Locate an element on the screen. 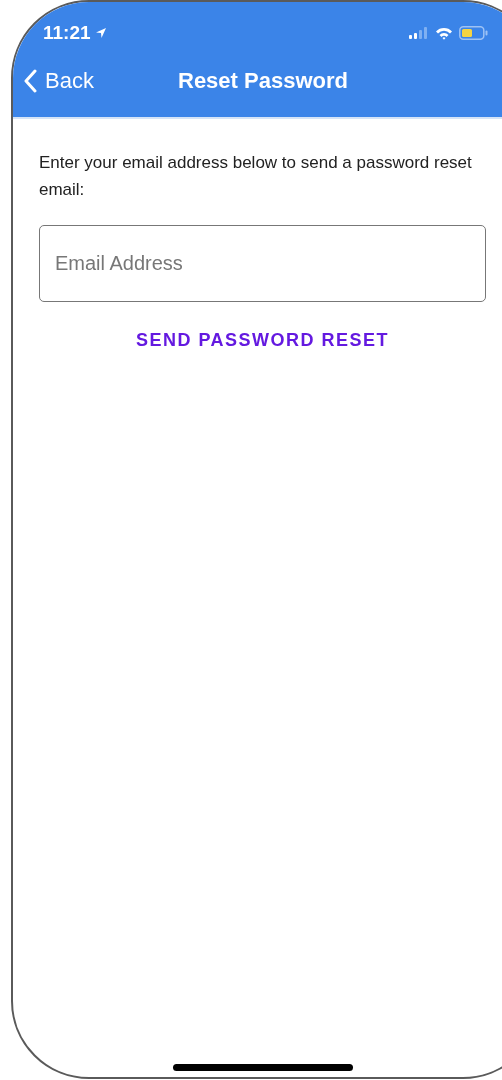  instructions-text: Enter your email address below to send a password reset email: is located at coordinates (256, 176).